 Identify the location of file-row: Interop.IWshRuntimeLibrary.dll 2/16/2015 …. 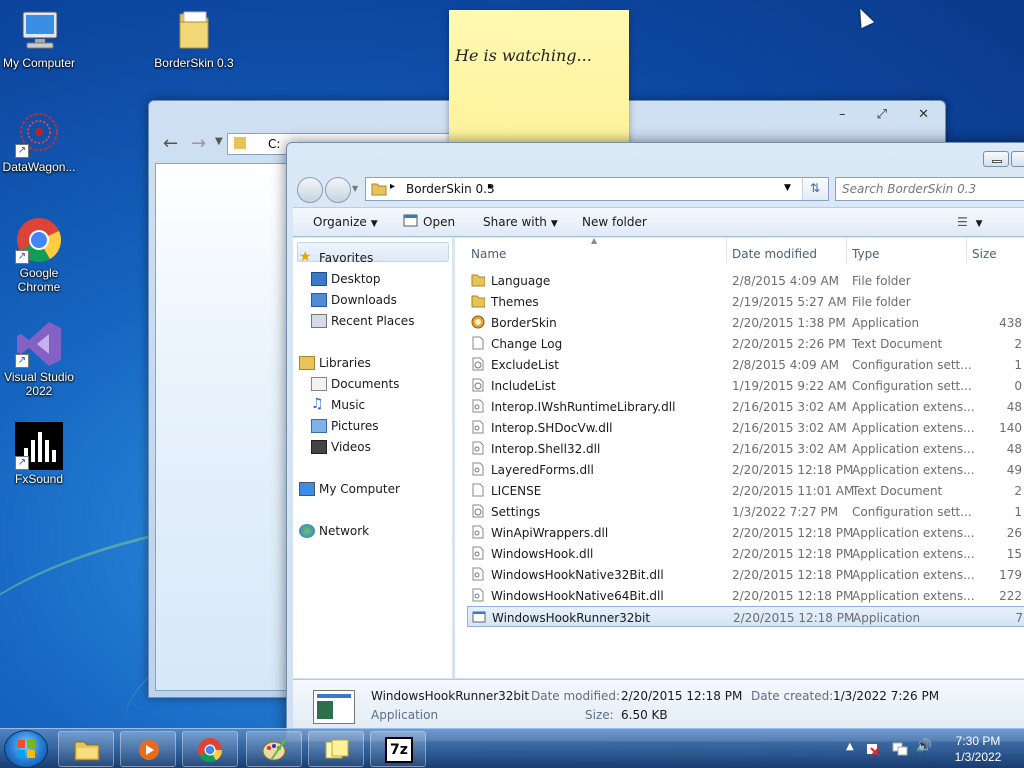
(745, 406).